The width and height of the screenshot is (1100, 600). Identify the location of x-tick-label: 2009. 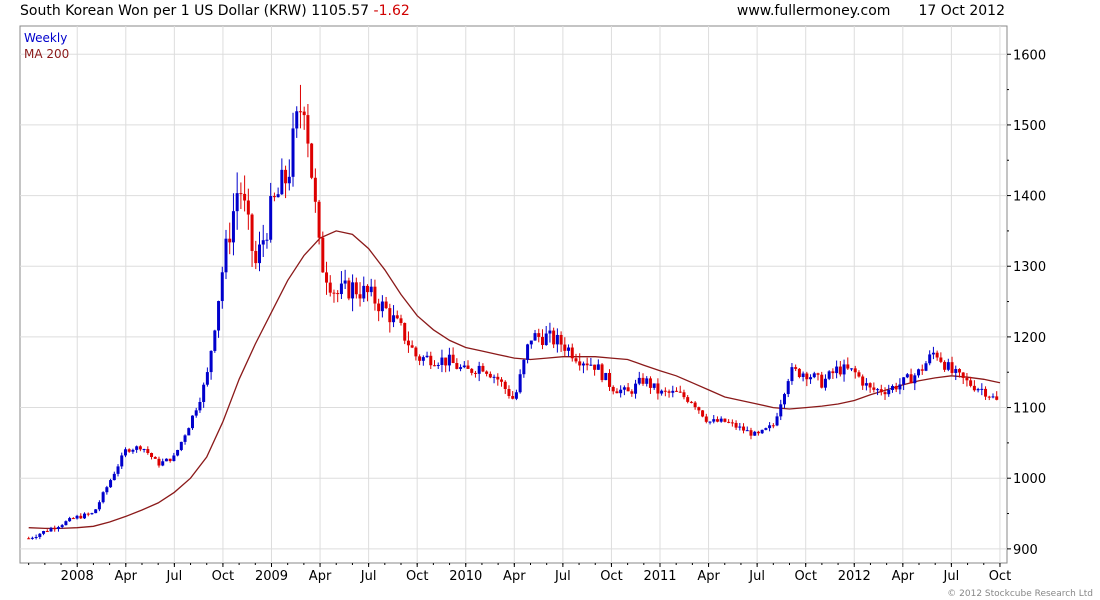
(271, 576).